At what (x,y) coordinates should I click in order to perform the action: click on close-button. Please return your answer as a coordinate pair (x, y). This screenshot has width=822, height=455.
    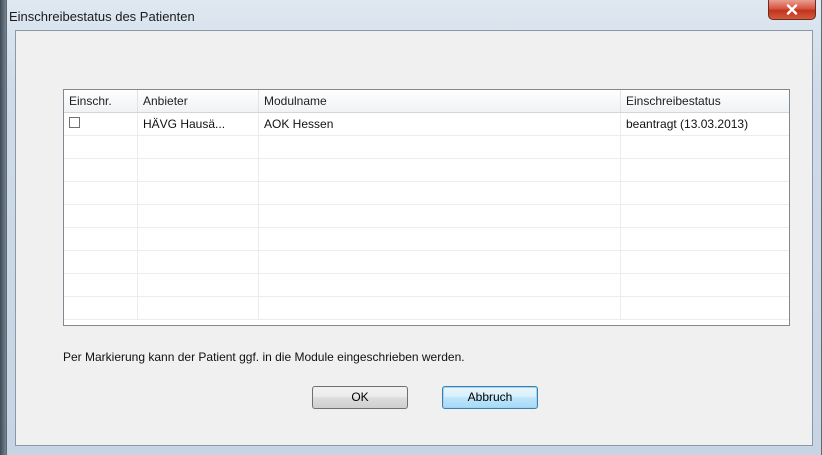
    Looking at the image, I should click on (792, 10).